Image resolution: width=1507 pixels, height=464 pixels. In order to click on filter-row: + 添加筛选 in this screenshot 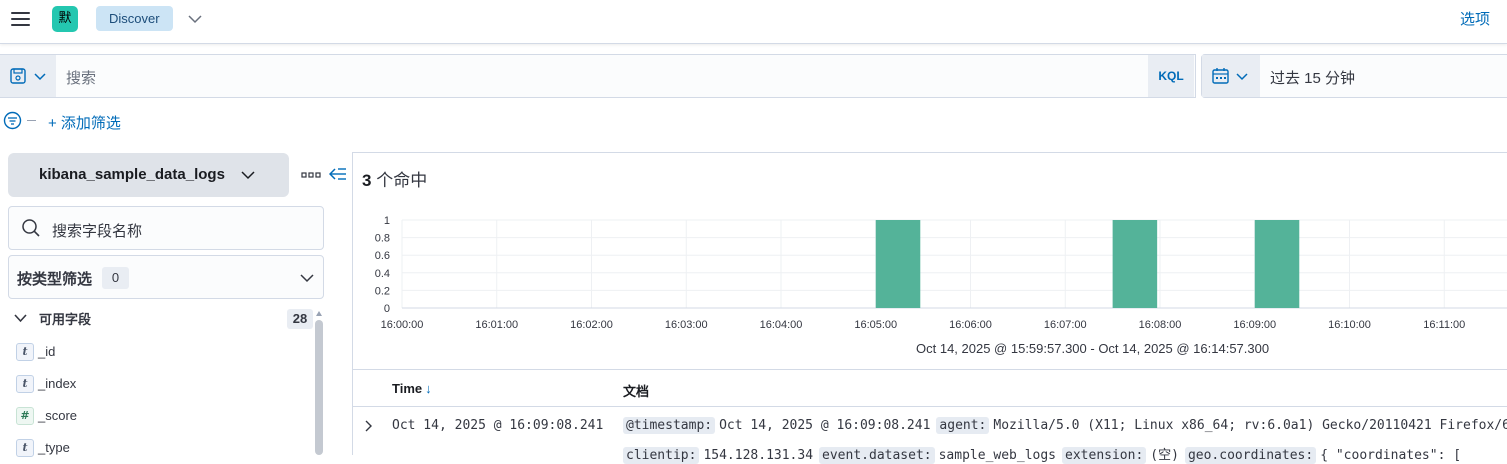, I will do `click(200, 122)`.